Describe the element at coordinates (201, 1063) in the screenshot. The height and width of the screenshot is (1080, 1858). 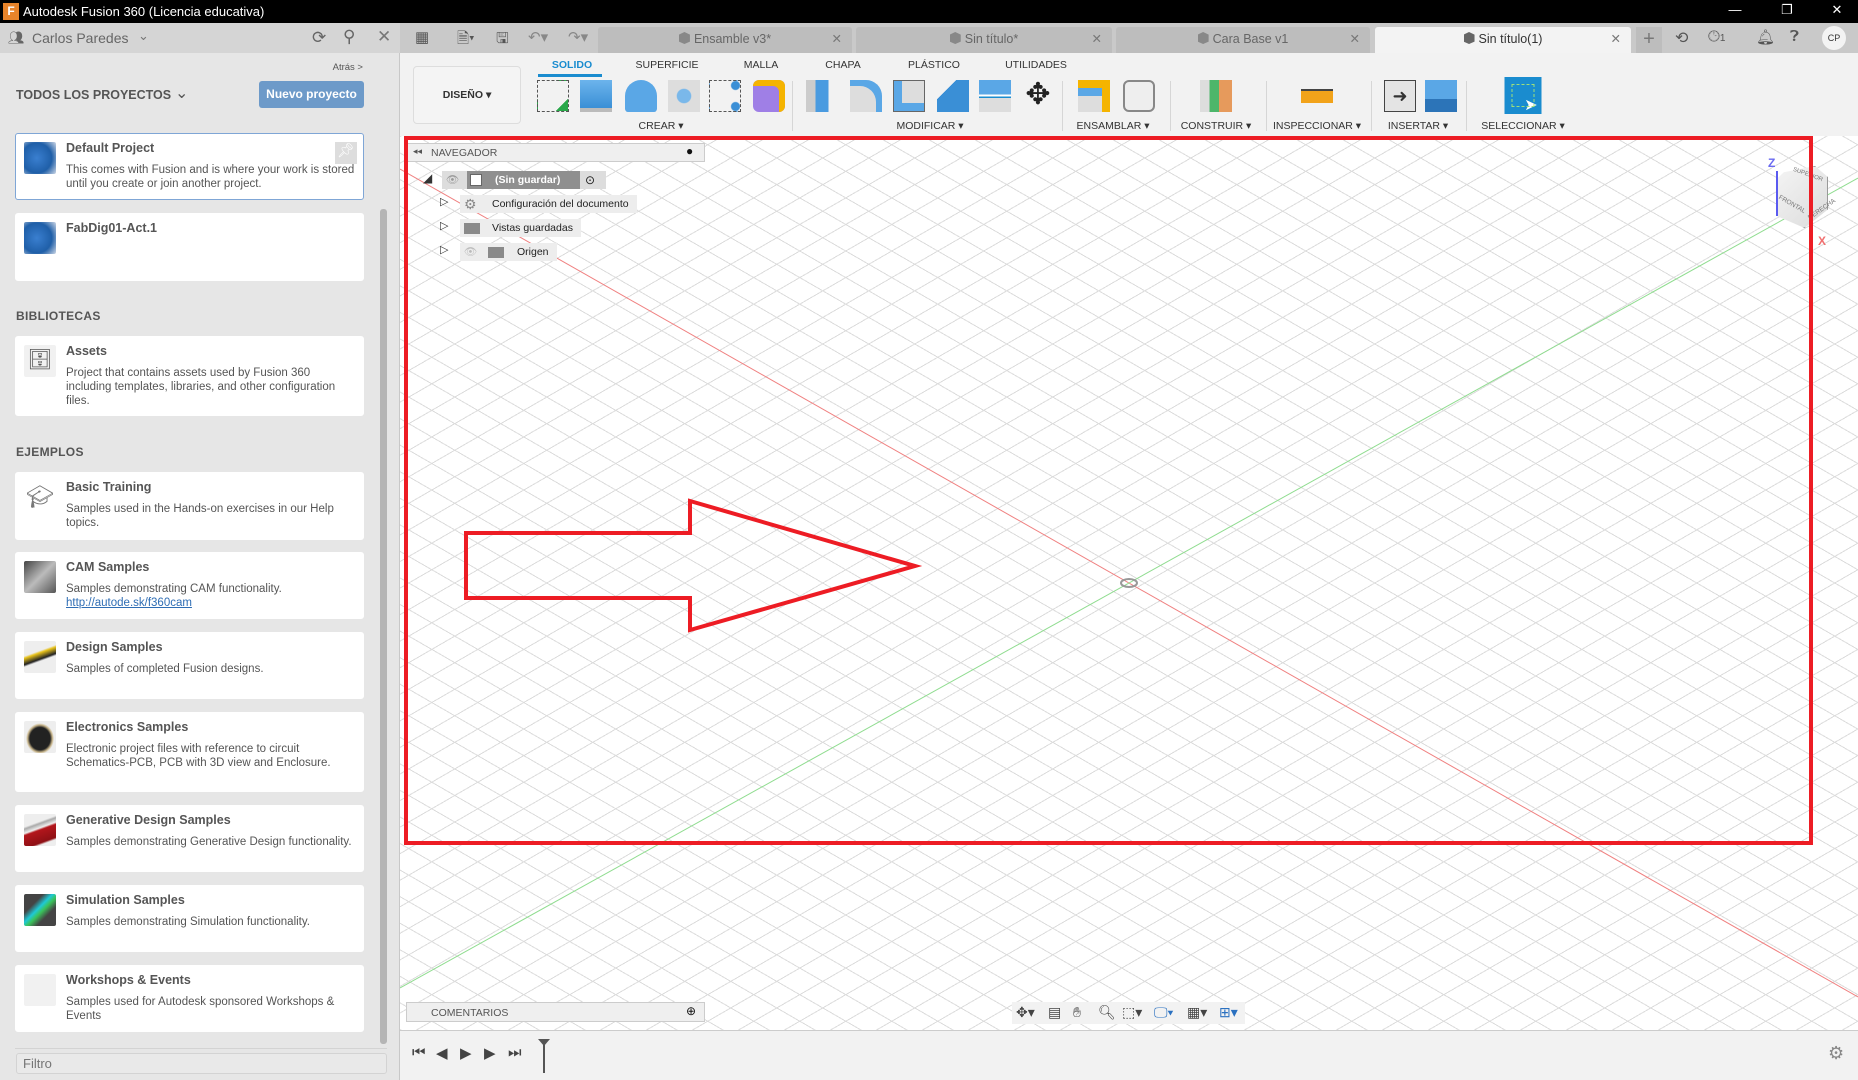
I see `filter-input` at that location.